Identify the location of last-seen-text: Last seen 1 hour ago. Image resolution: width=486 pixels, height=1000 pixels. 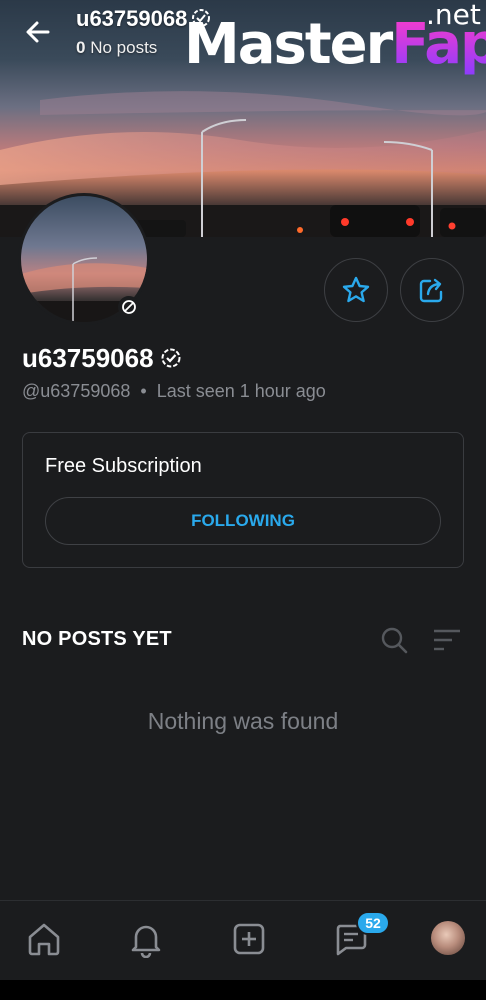
(241, 391).